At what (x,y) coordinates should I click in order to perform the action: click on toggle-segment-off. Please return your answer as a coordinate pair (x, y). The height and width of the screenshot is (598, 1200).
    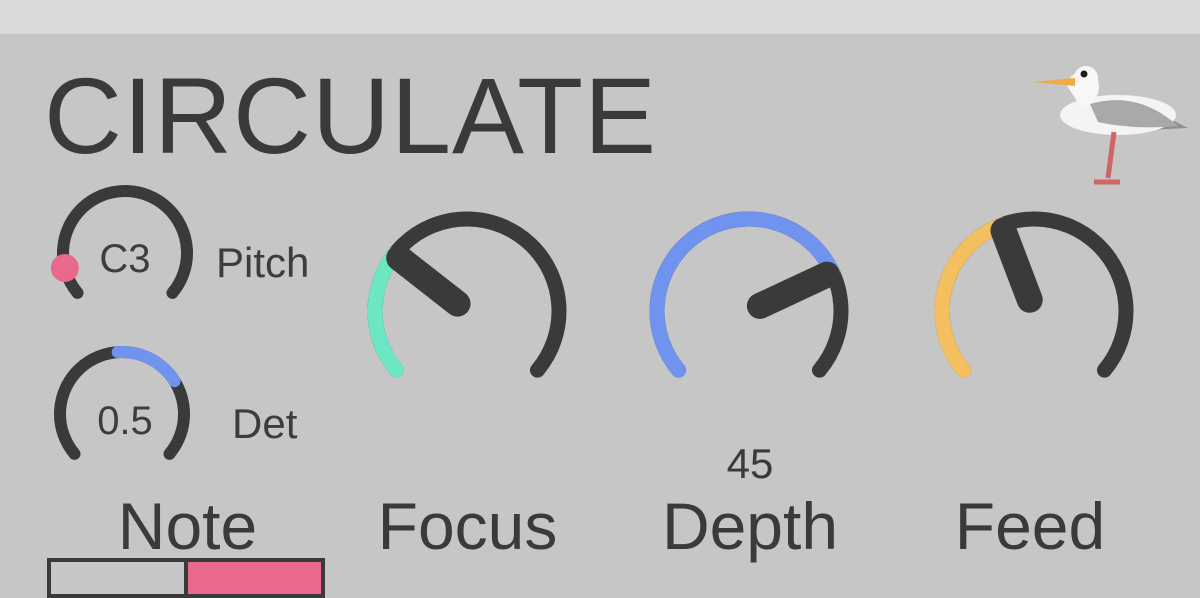
    Looking at the image, I should click on (119, 578).